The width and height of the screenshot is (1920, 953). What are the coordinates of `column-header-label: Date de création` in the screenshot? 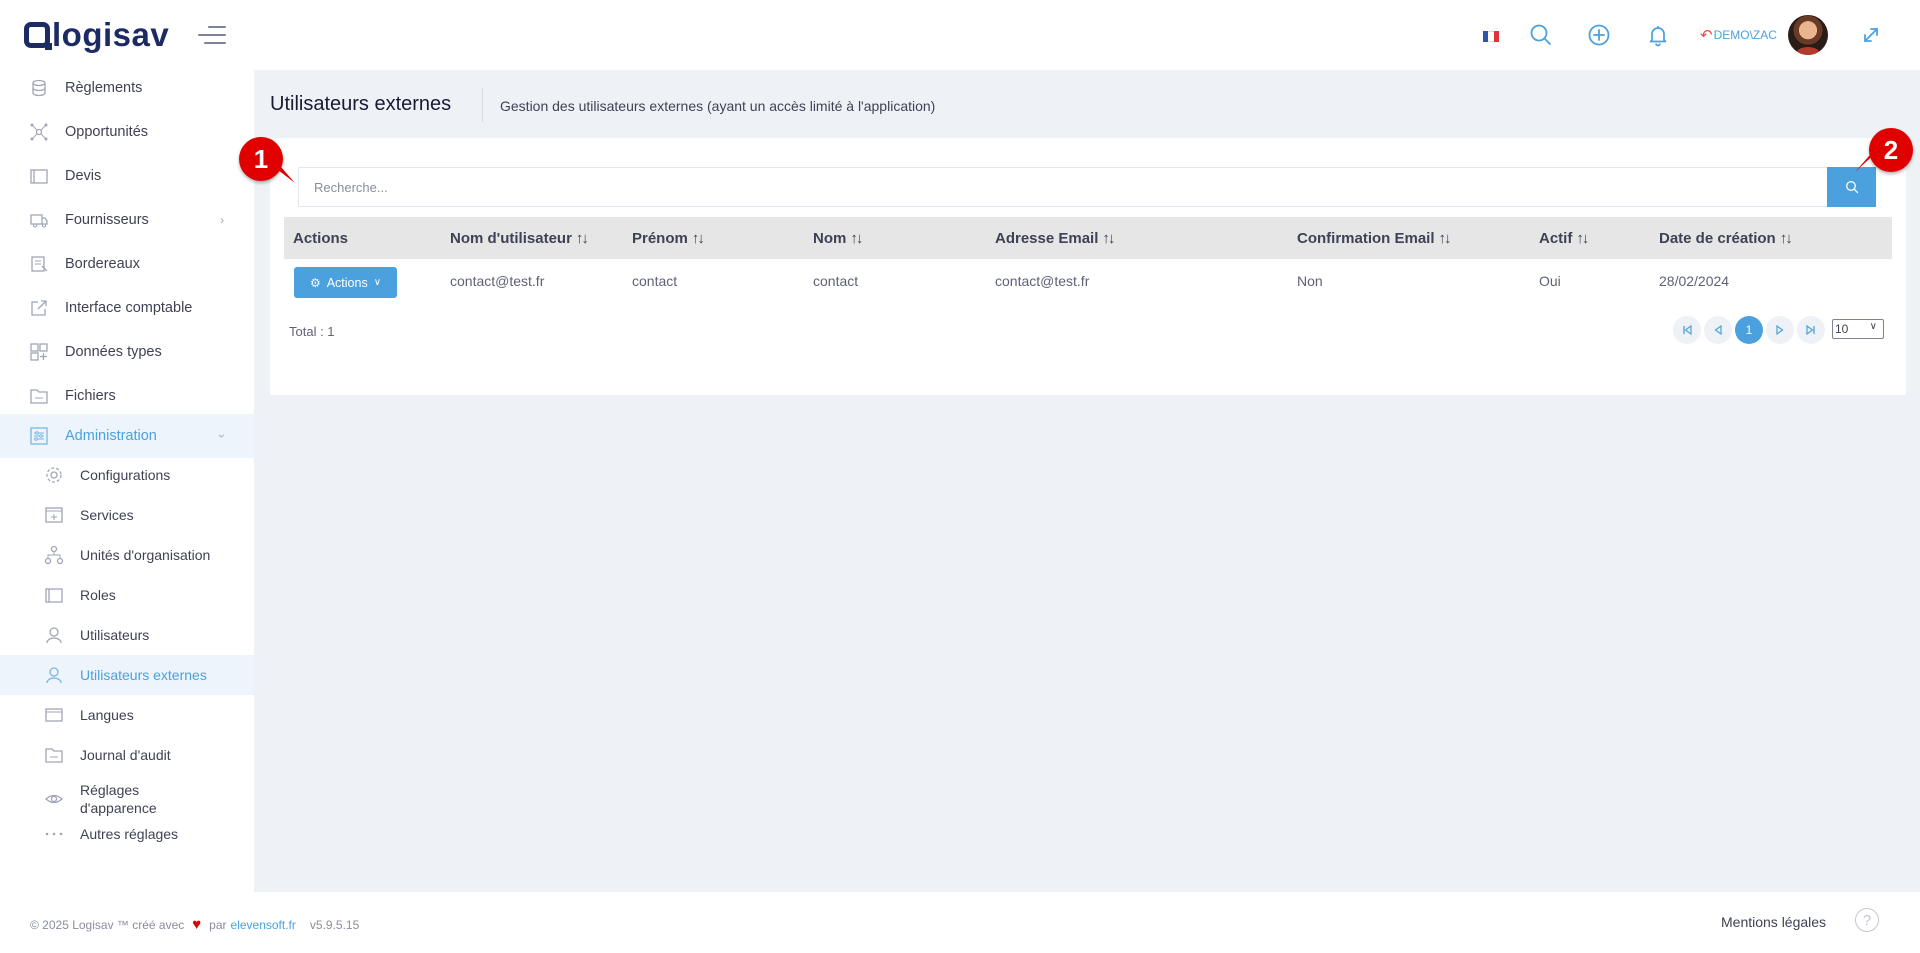 It's located at (1717, 238).